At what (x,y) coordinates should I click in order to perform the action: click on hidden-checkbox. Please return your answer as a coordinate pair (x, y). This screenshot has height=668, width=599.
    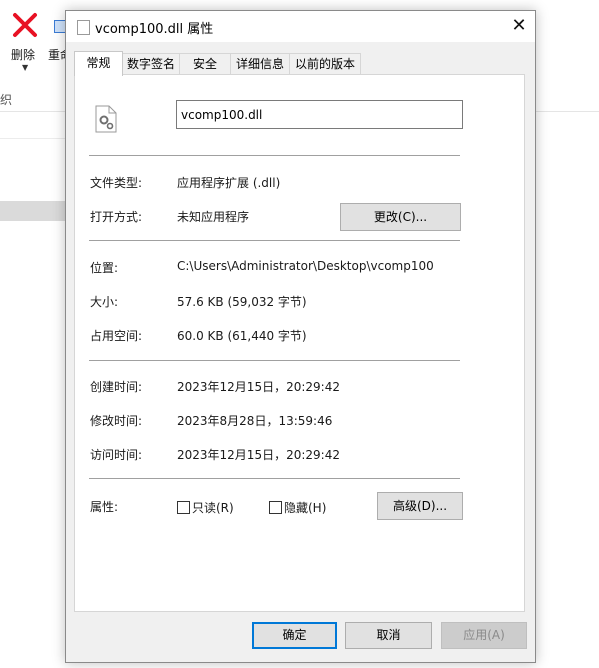
    Looking at the image, I should click on (275, 507).